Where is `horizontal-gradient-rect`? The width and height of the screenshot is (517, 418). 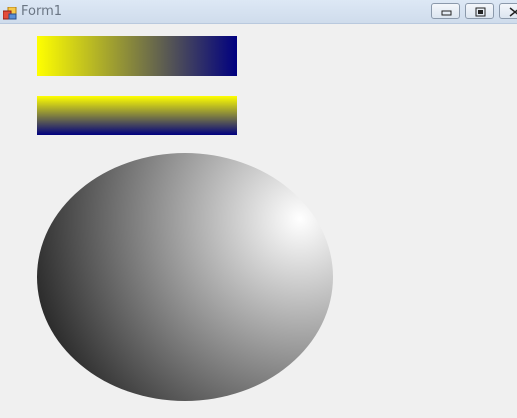 horizontal-gradient-rect is located at coordinates (137, 56).